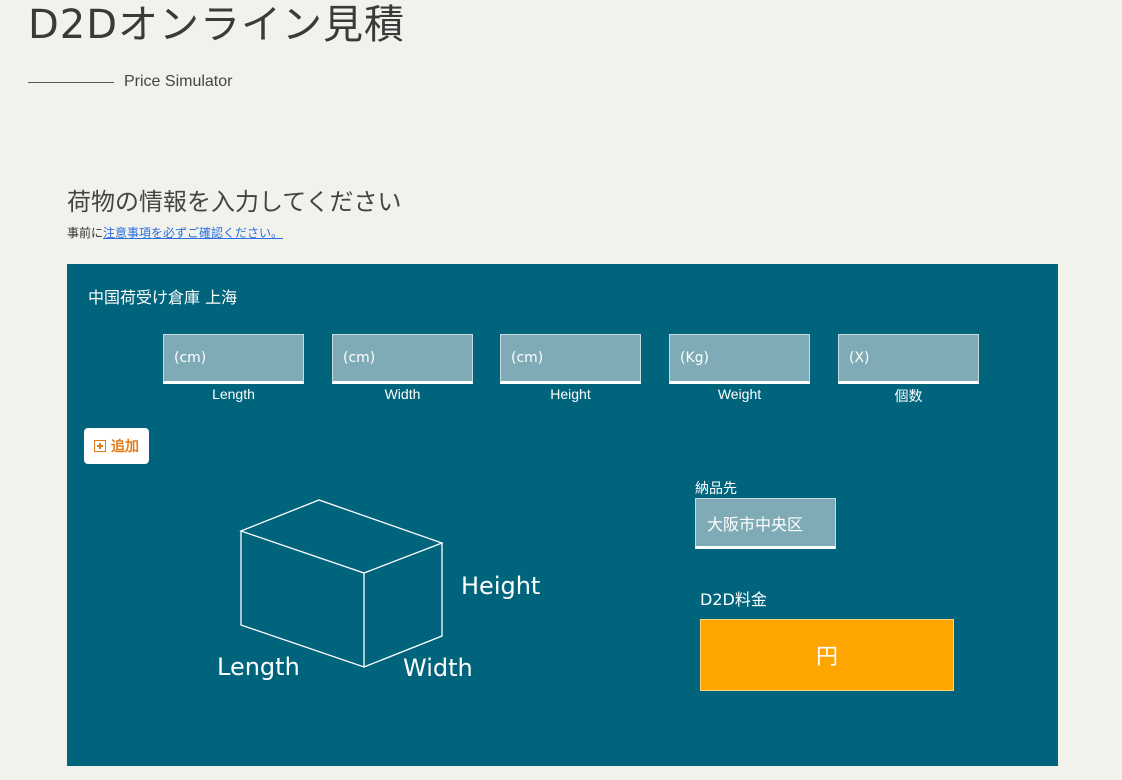 This screenshot has height=780, width=1122. Describe the element at coordinates (908, 359) in the screenshot. I see `quantity-input: (X)` at that location.